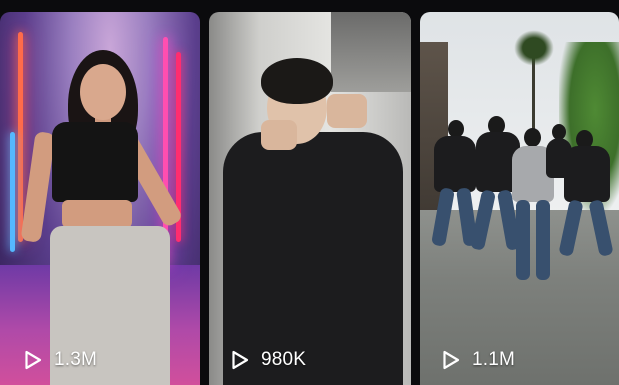 The width and height of the screenshot is (619, 385). Describe the element at coordinates (103, 92) in the screenshot. I see `dancer-head` at that location.